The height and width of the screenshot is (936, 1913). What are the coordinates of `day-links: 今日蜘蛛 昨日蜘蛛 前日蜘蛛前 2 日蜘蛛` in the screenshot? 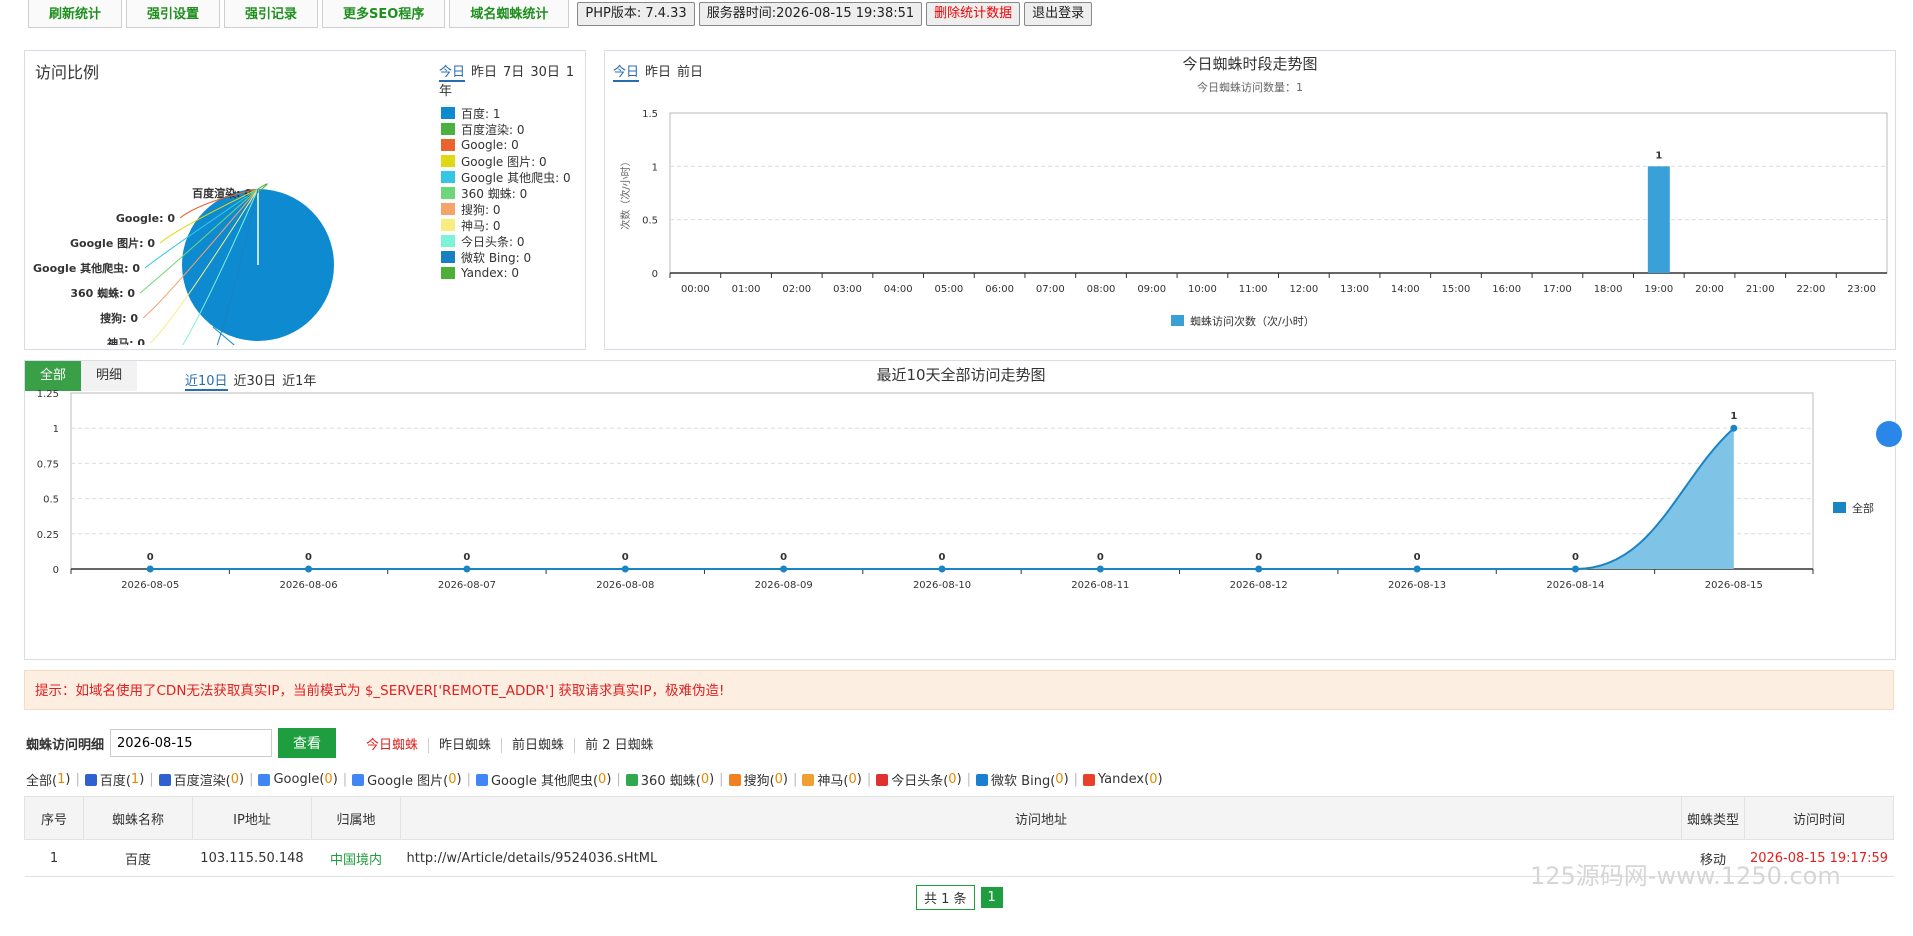 It's located at (510, 743).